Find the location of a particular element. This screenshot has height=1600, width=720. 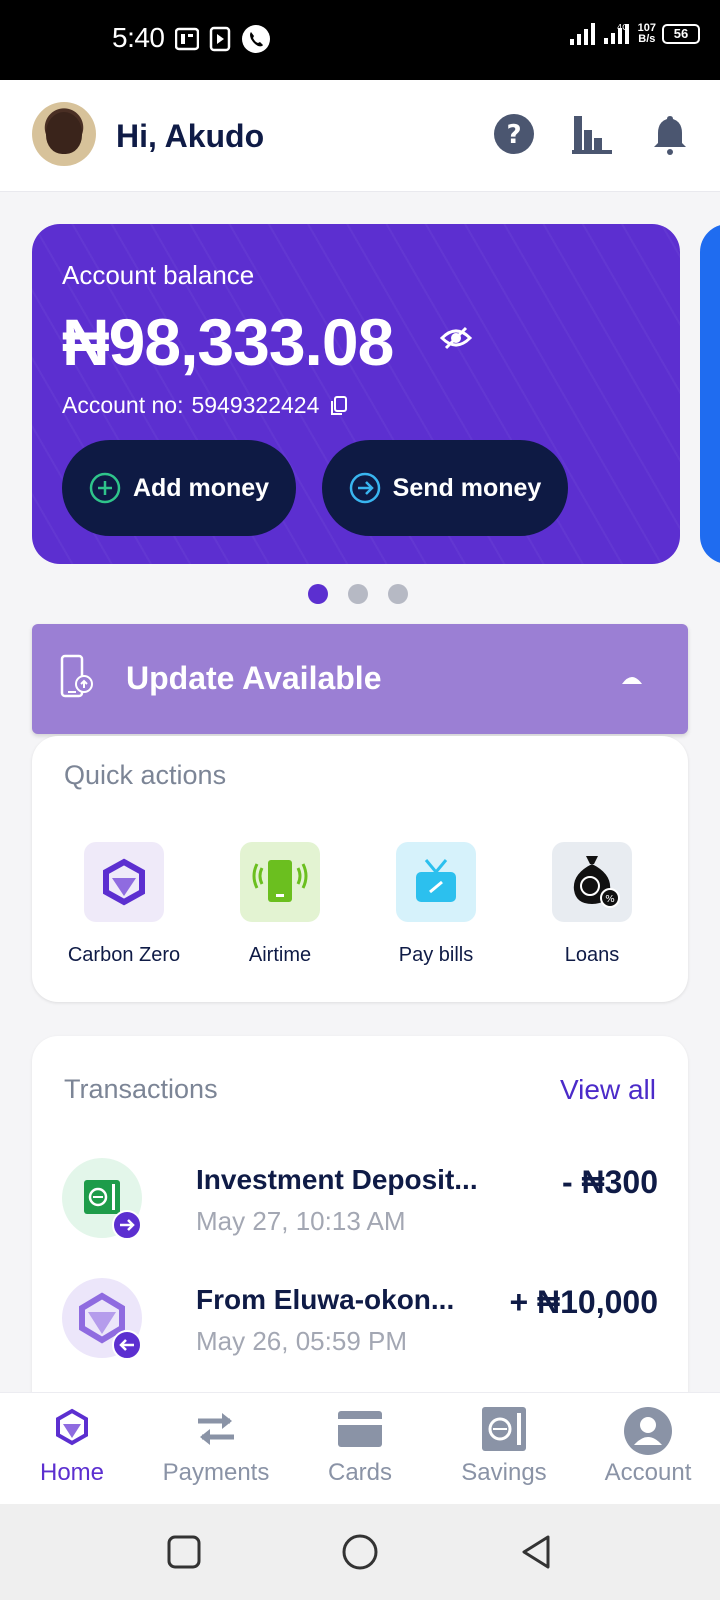

balance-label: Account balance is located at coordinates (158, 275).